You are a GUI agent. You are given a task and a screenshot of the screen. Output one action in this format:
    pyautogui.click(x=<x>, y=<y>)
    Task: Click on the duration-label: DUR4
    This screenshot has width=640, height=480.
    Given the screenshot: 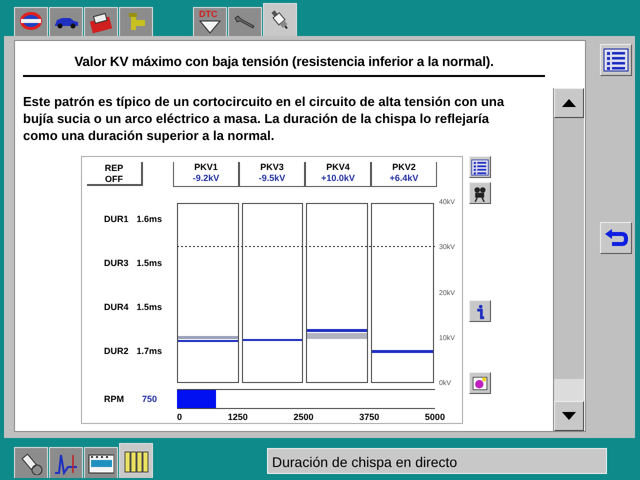 What is the action you would take?
    pyautogui.click(x=116, y=307)
    